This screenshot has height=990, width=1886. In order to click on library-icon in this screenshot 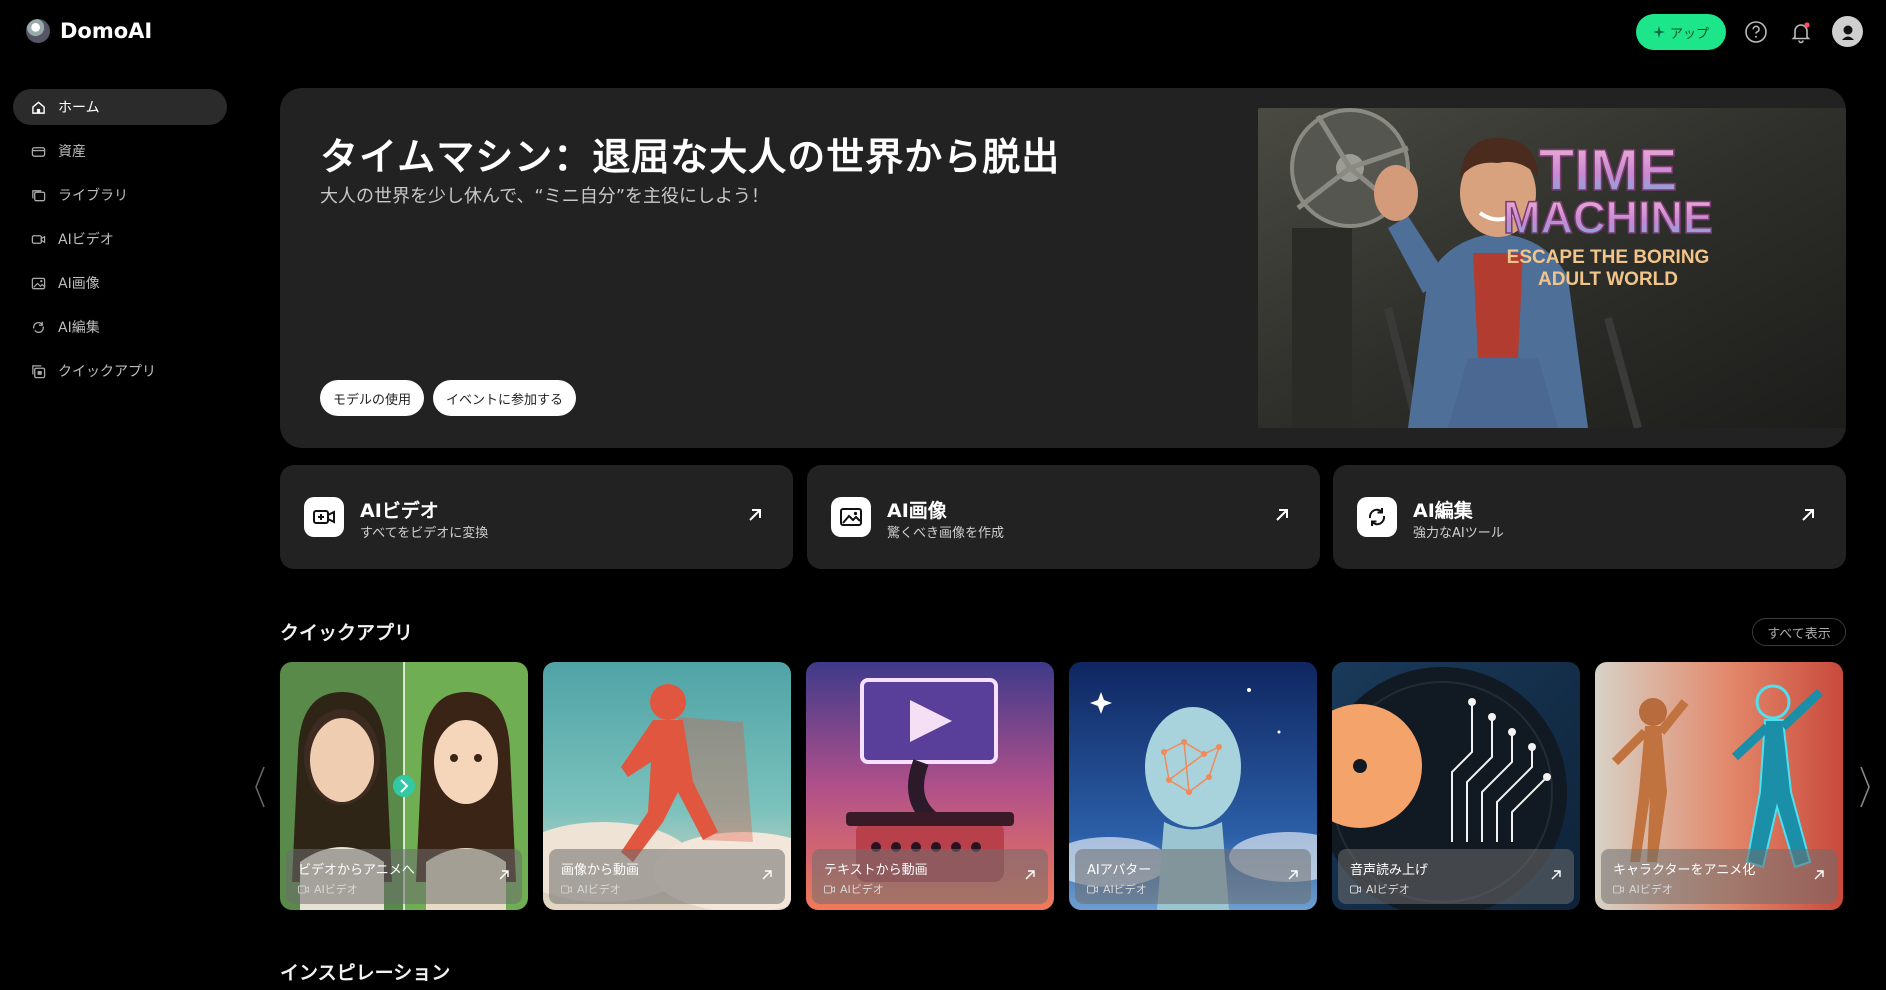, I will do `click(39, 195)`.